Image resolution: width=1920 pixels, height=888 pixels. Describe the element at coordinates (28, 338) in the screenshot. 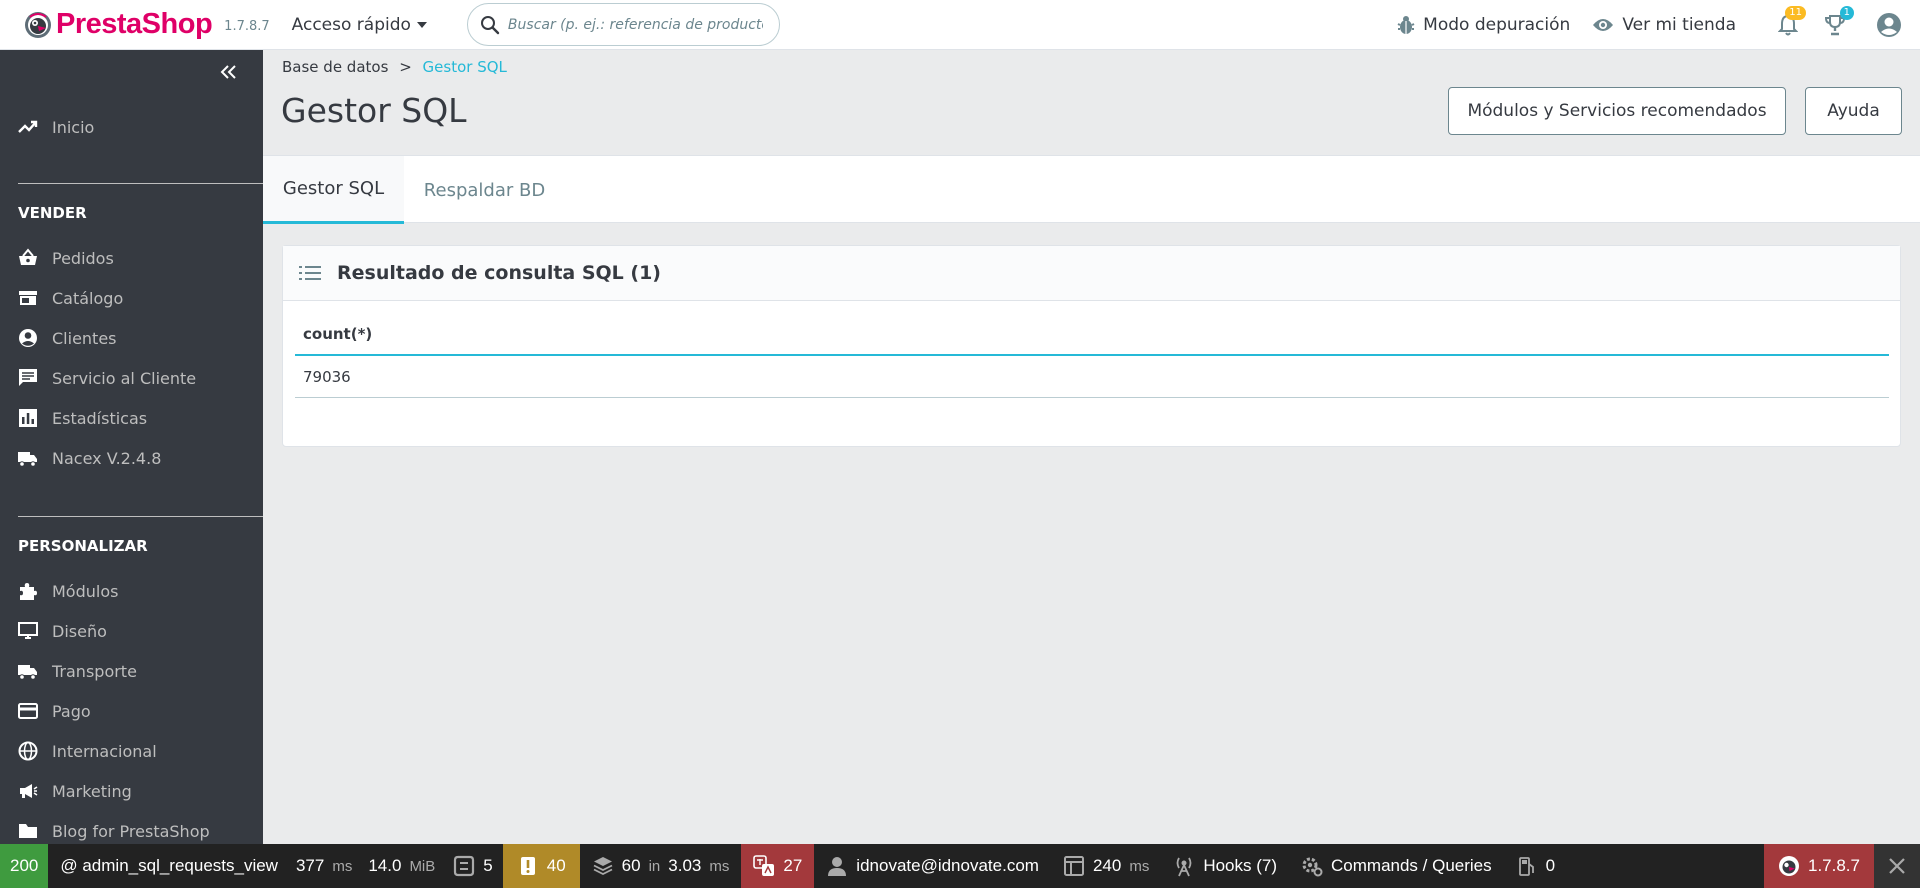

I see `account-circle-icon` at that location.